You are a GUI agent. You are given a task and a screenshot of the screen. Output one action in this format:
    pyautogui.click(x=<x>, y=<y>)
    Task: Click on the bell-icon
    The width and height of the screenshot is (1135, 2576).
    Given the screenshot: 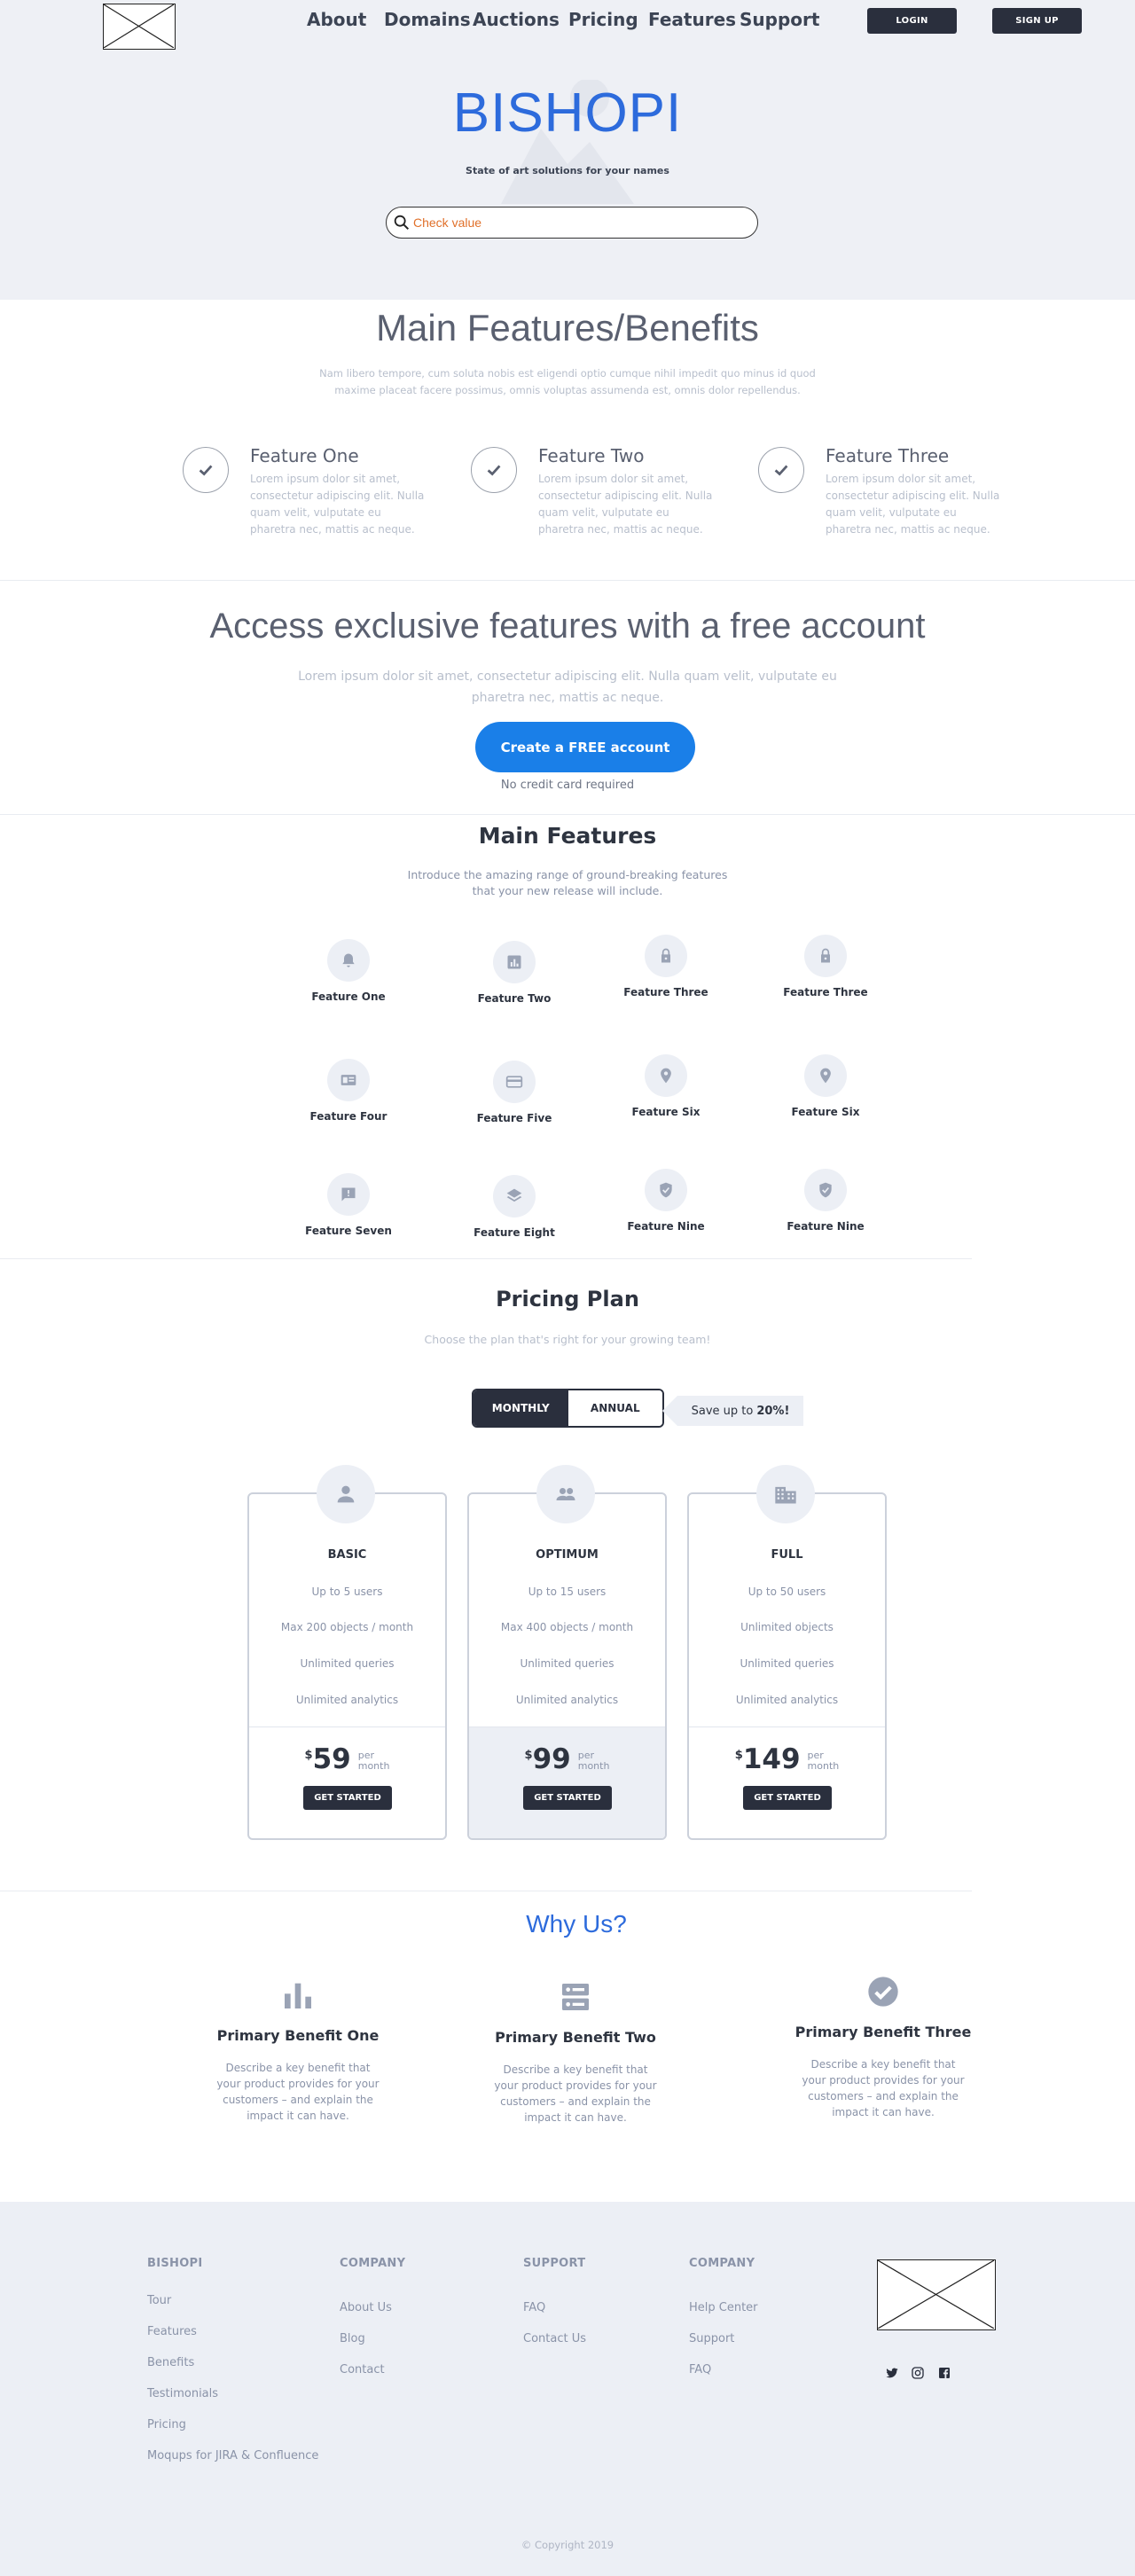 What is the action you would take?
    pyautogui.click(x=348, y=961)
    